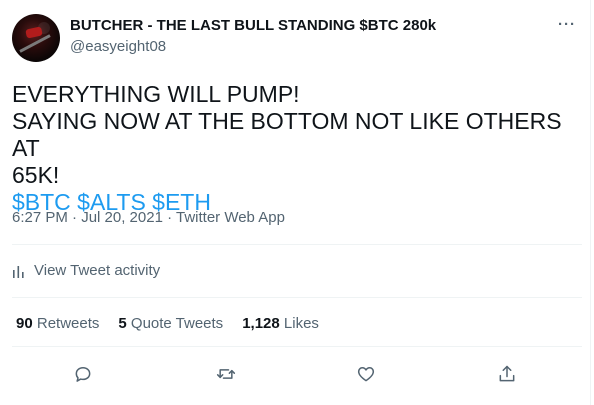 This screenshot has height=405, width=594. I want to click on like-icon, so click(366, 374).